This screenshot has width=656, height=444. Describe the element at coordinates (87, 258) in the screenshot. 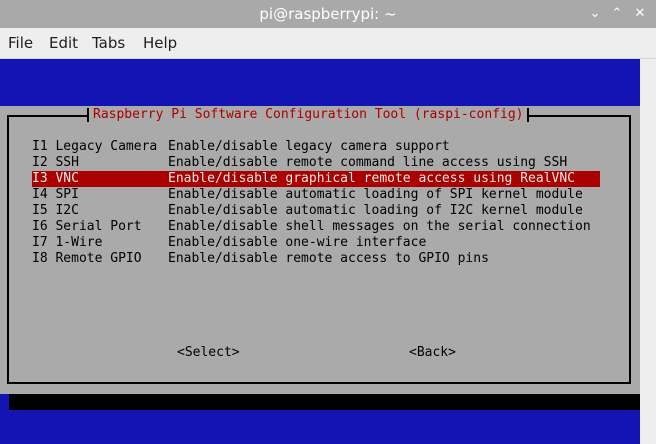

I see `option-tag: I8 Remote GPIO` at that location.